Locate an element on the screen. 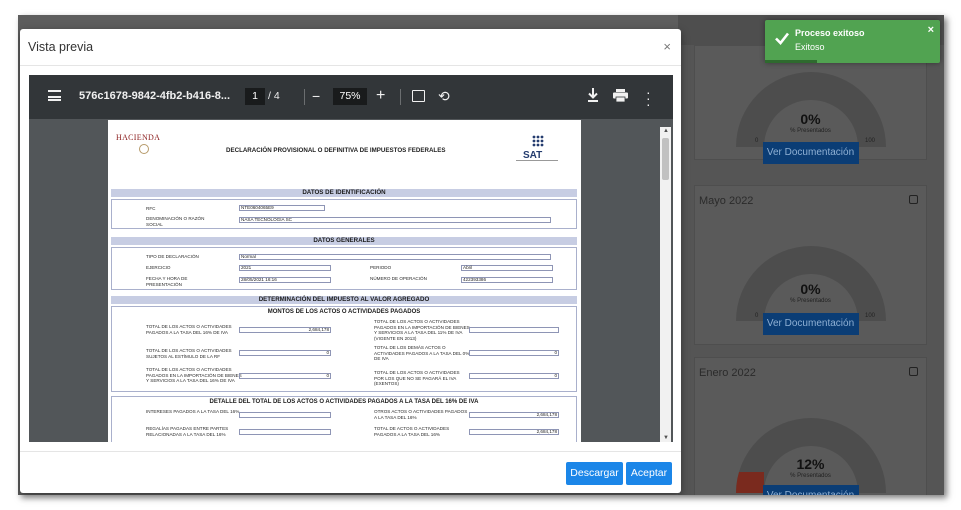  rotate-icon: ⟲ is located at coordinates (444, 96).